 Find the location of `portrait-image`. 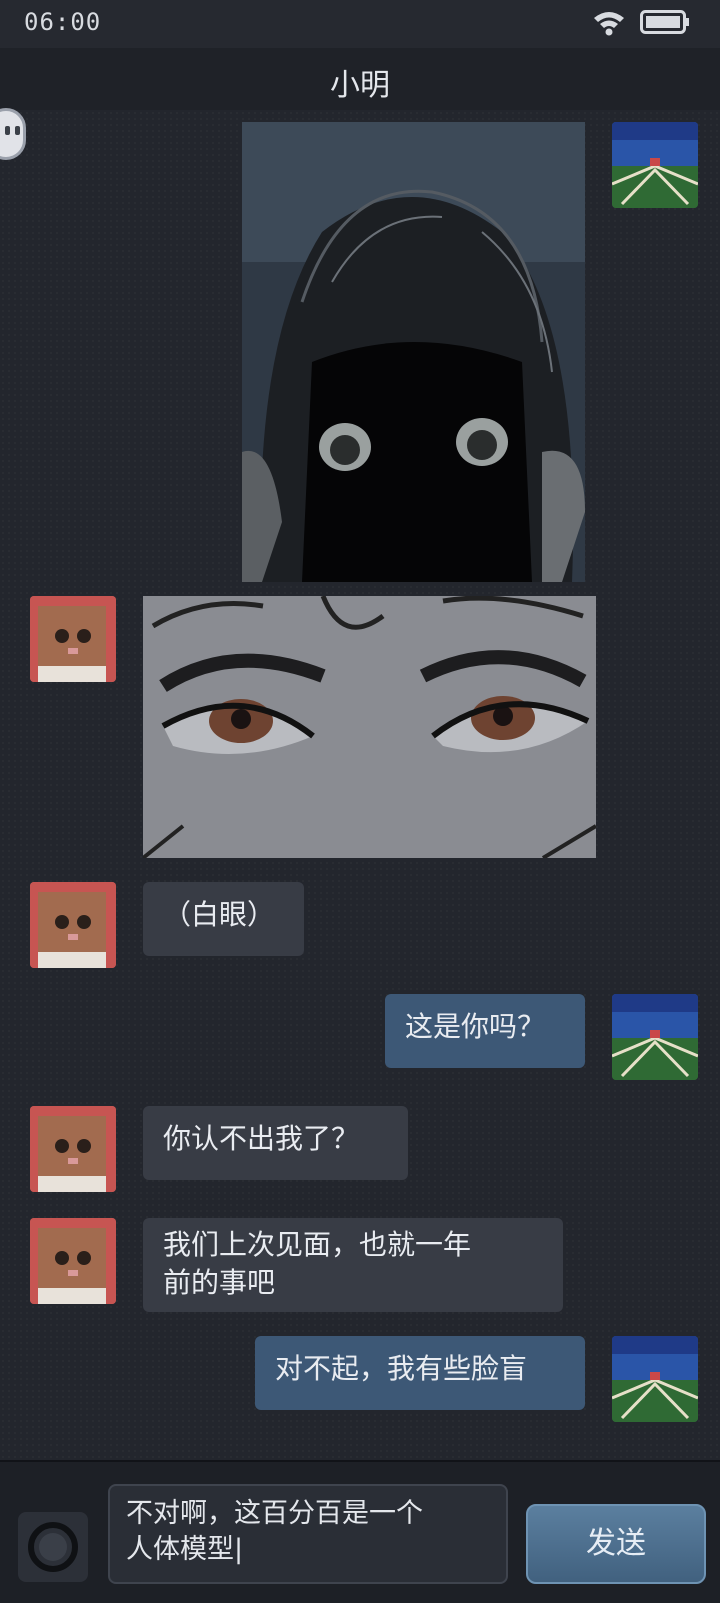

portrait-image is located at coordinates (413, 352).